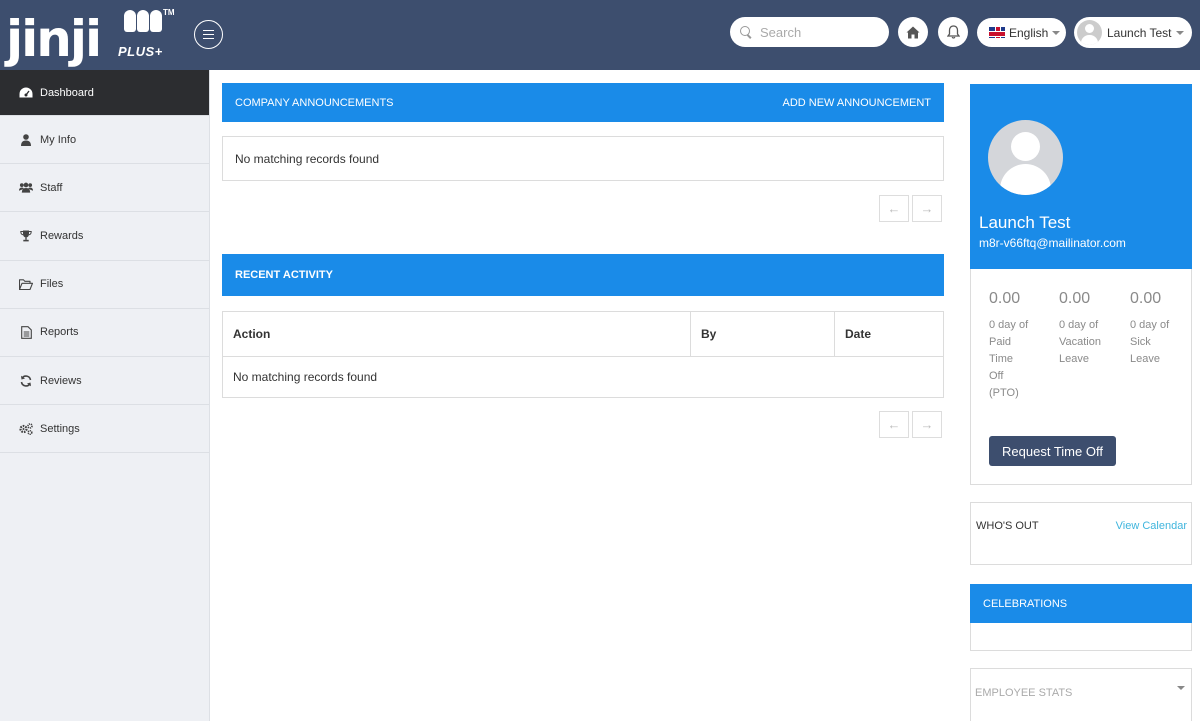  Describe the element at coordinates (997, 32) in the screenshot. I see `uk-flag-icon` at that location.